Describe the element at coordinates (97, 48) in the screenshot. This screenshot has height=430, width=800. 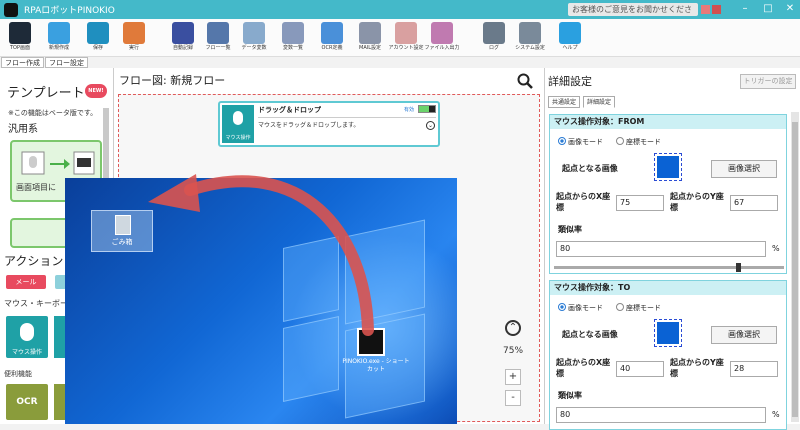
I see `save-label: 保存` at that location.